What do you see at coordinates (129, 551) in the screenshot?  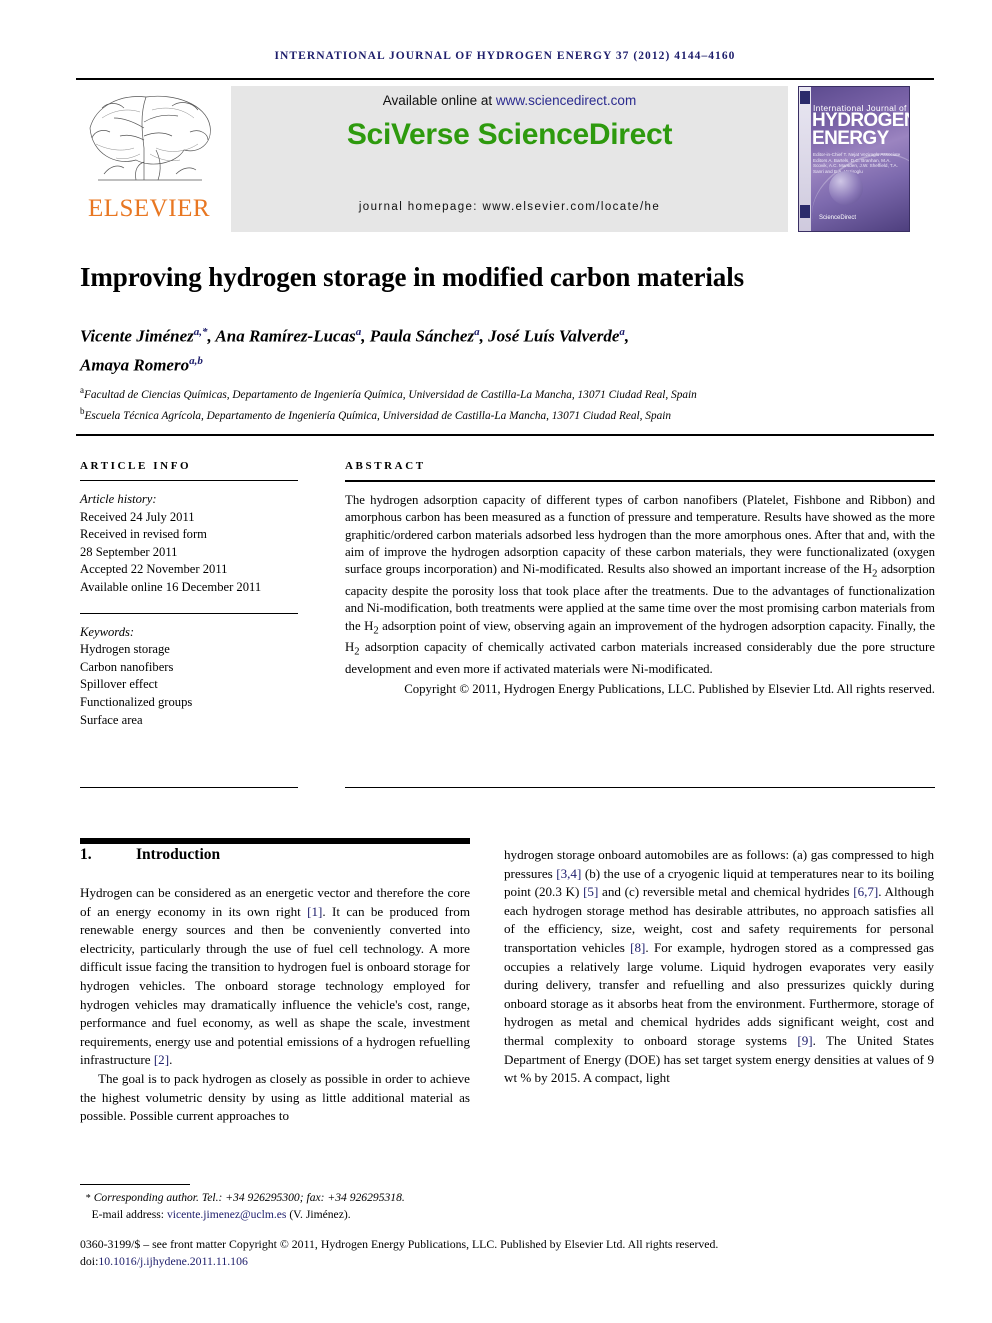 I see `history-item: 28 September 2011` at bounding box center [129, 551].